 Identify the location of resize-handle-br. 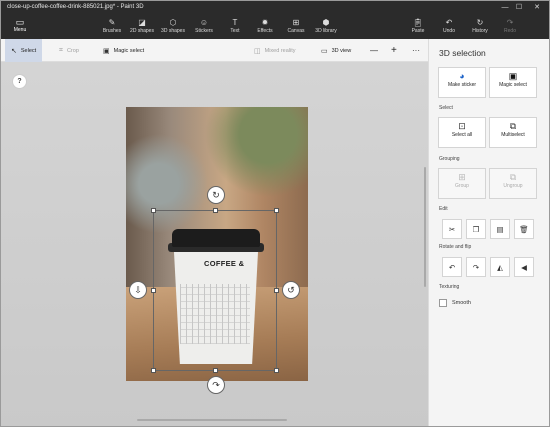
(276, 370).